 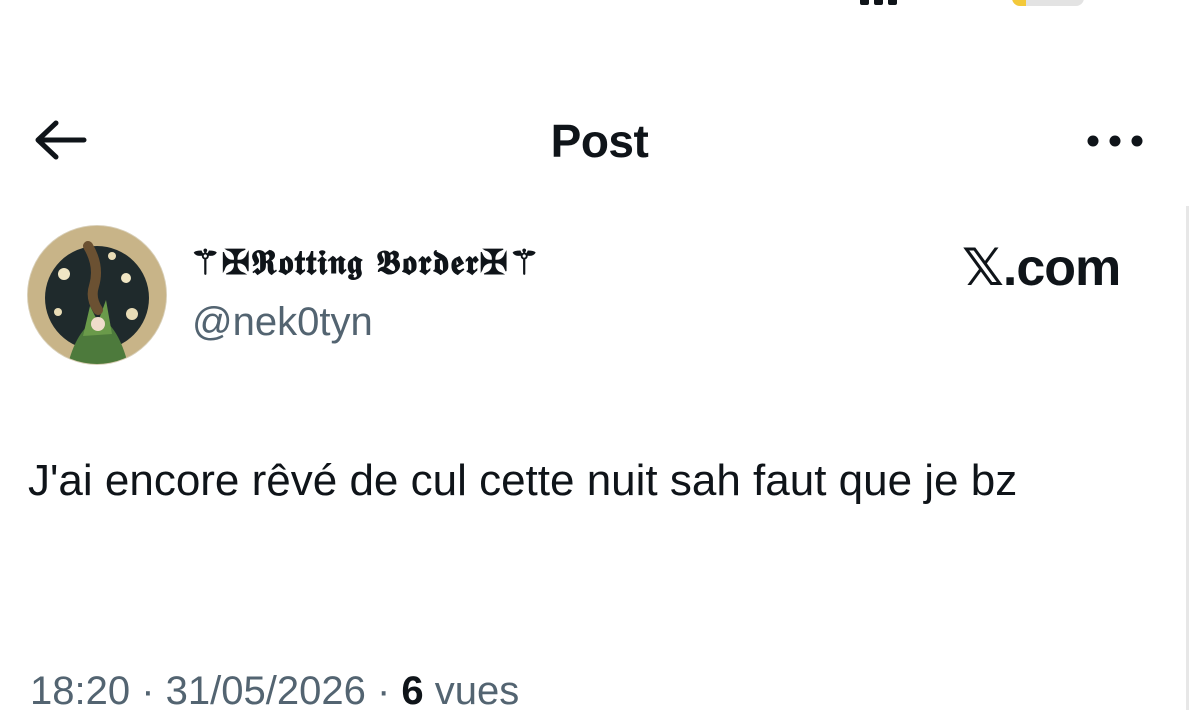 I want to click on post-header: Post, so click(x=599, y=140).